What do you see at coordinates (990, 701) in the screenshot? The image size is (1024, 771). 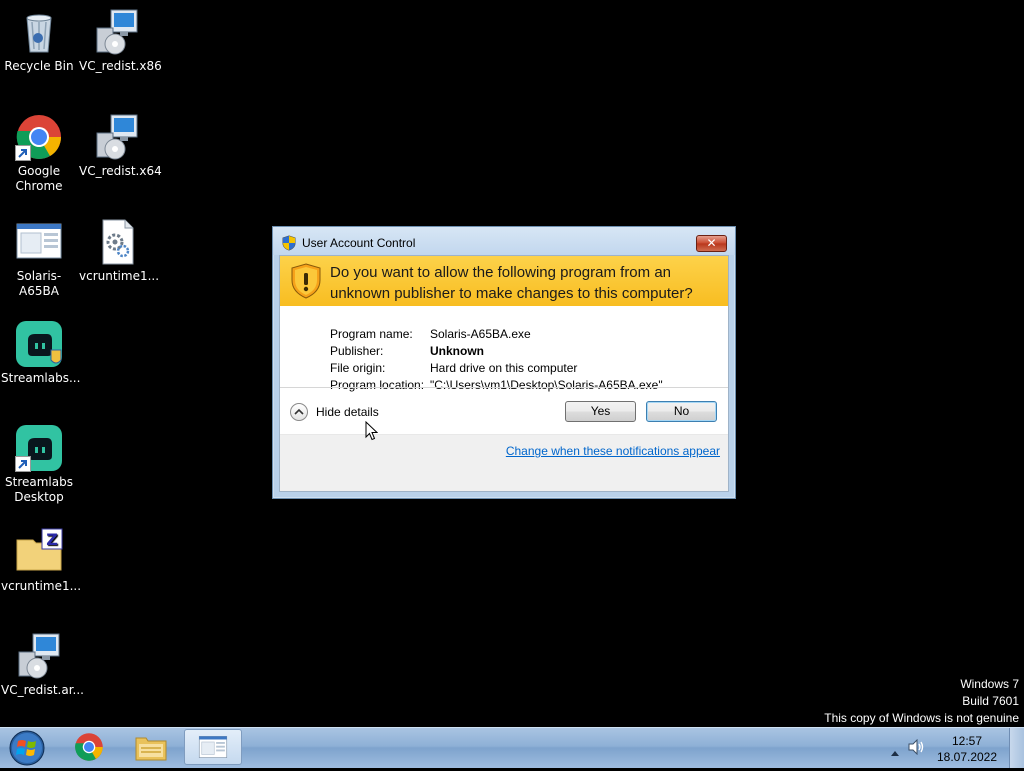 I see `watermark-line: Build 7601` at bounding box center [990, 701].